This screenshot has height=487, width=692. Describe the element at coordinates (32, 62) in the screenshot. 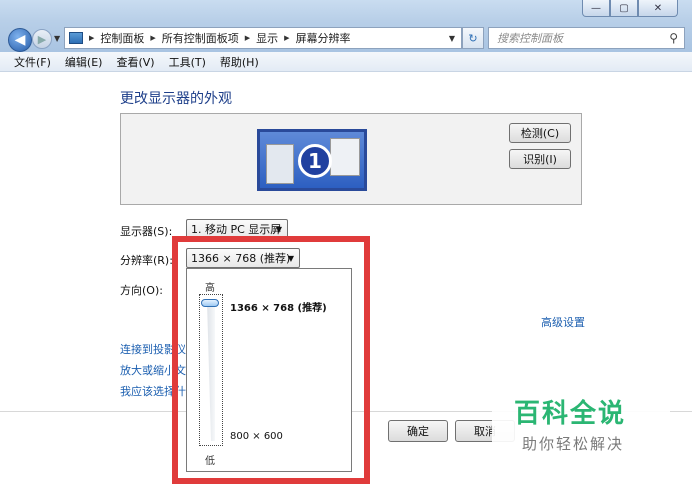

I see `menu-file: 文件(F)` at that location.